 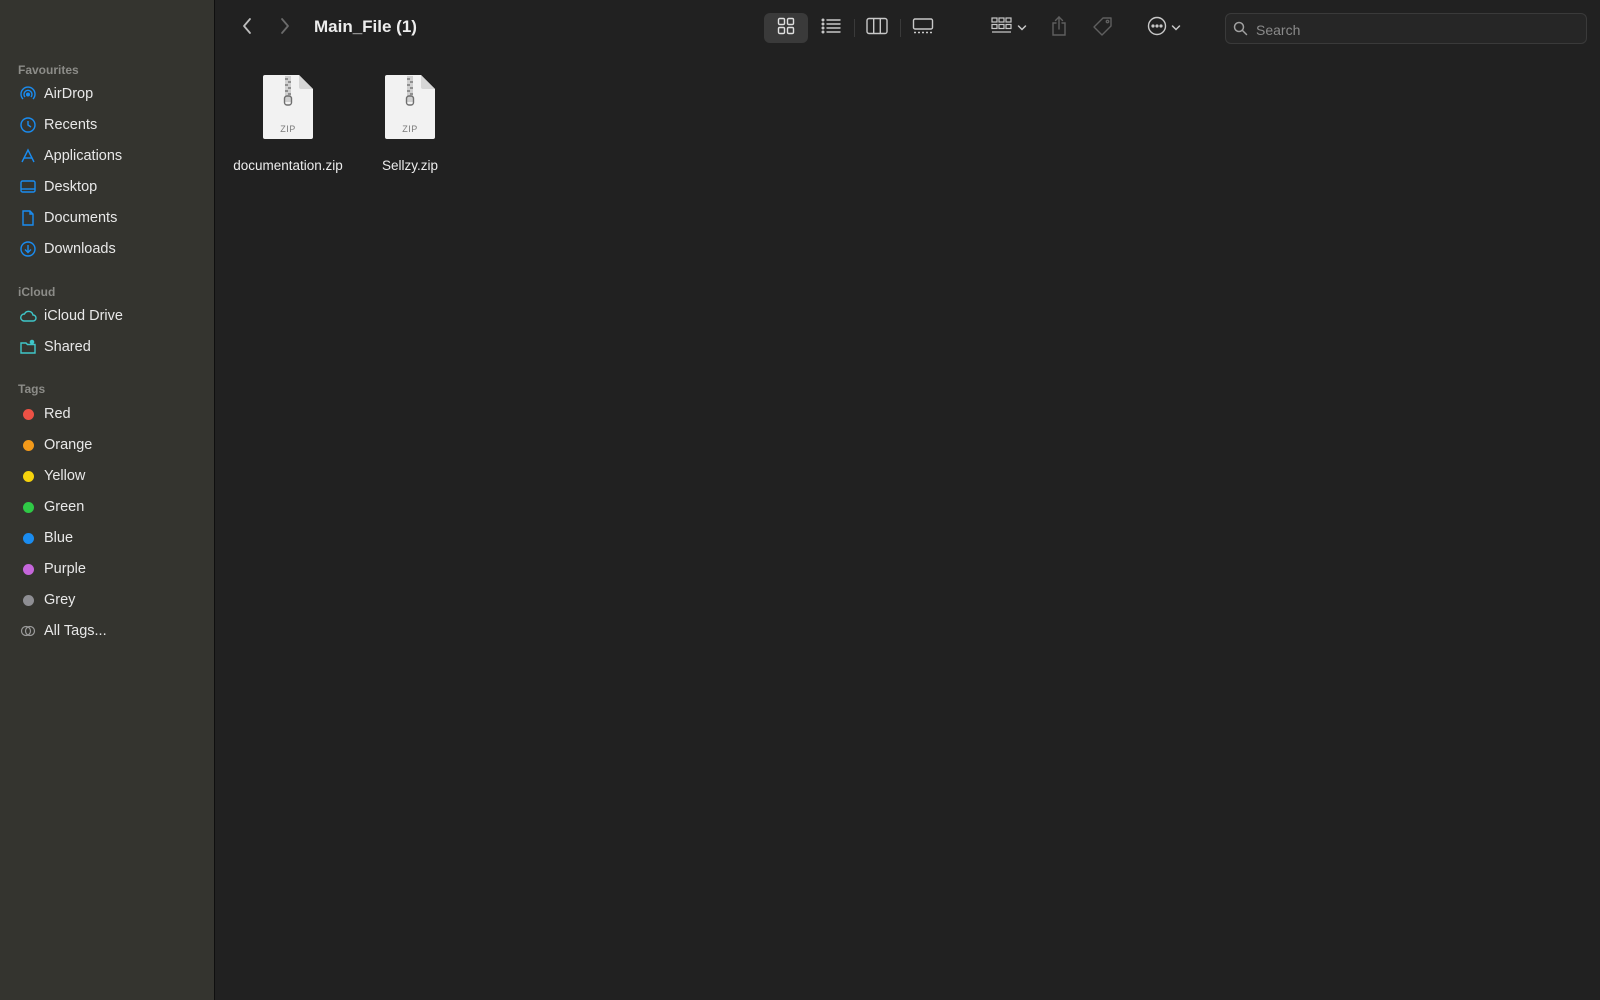 What do you see at coordinates (28, 156) in the screenshot?
I see `applications-icon` at bounding box center [28, 156].